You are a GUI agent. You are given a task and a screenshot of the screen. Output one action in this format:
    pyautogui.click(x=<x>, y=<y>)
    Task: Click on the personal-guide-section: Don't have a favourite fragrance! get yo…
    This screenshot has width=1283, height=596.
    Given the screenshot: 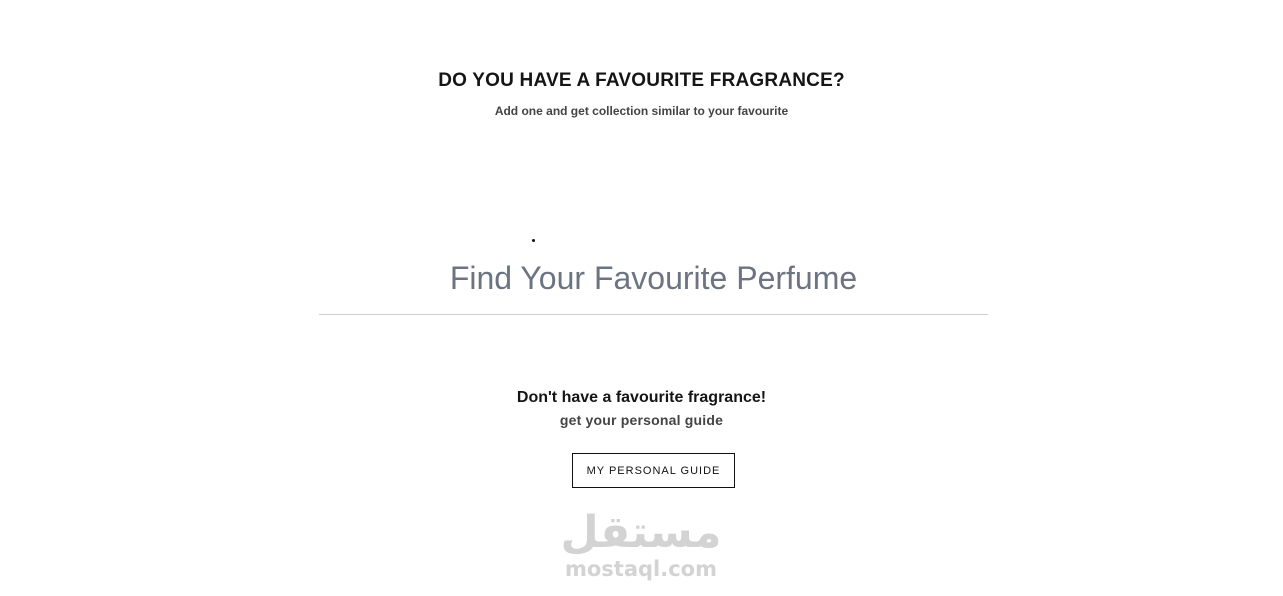 What is the action you would take?
    pyautogui.click(x=641, y=408)
    